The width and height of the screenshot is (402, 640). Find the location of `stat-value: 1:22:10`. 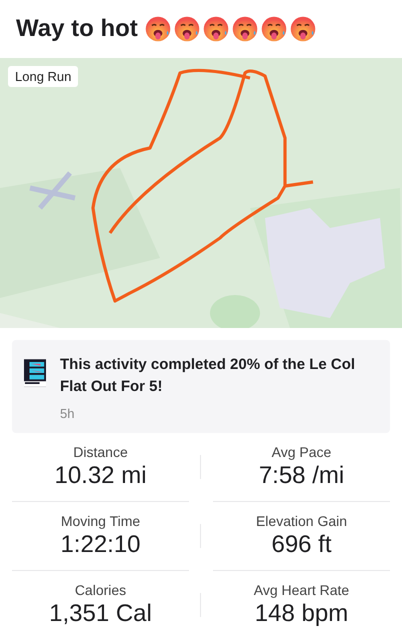

stat-value: 1:22:10 is located at coordinates (100, 545).